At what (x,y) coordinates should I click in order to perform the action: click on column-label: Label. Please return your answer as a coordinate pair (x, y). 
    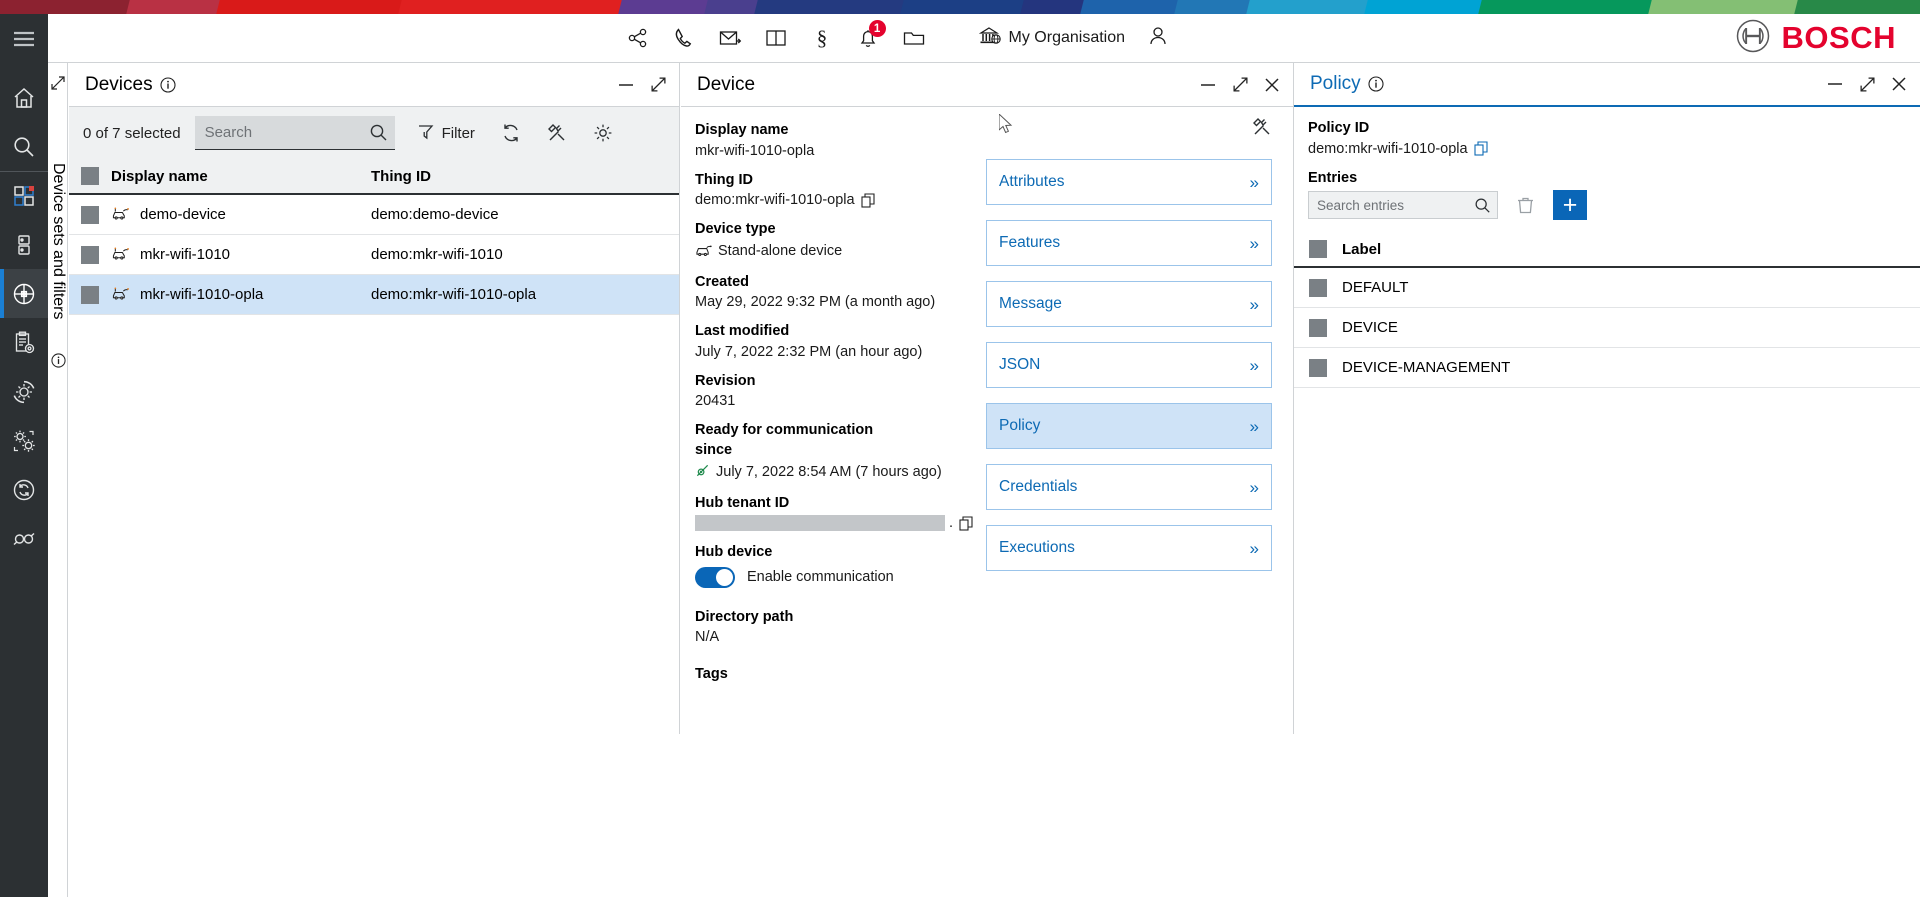
    Looking at the image, I should click on (1362, 249).